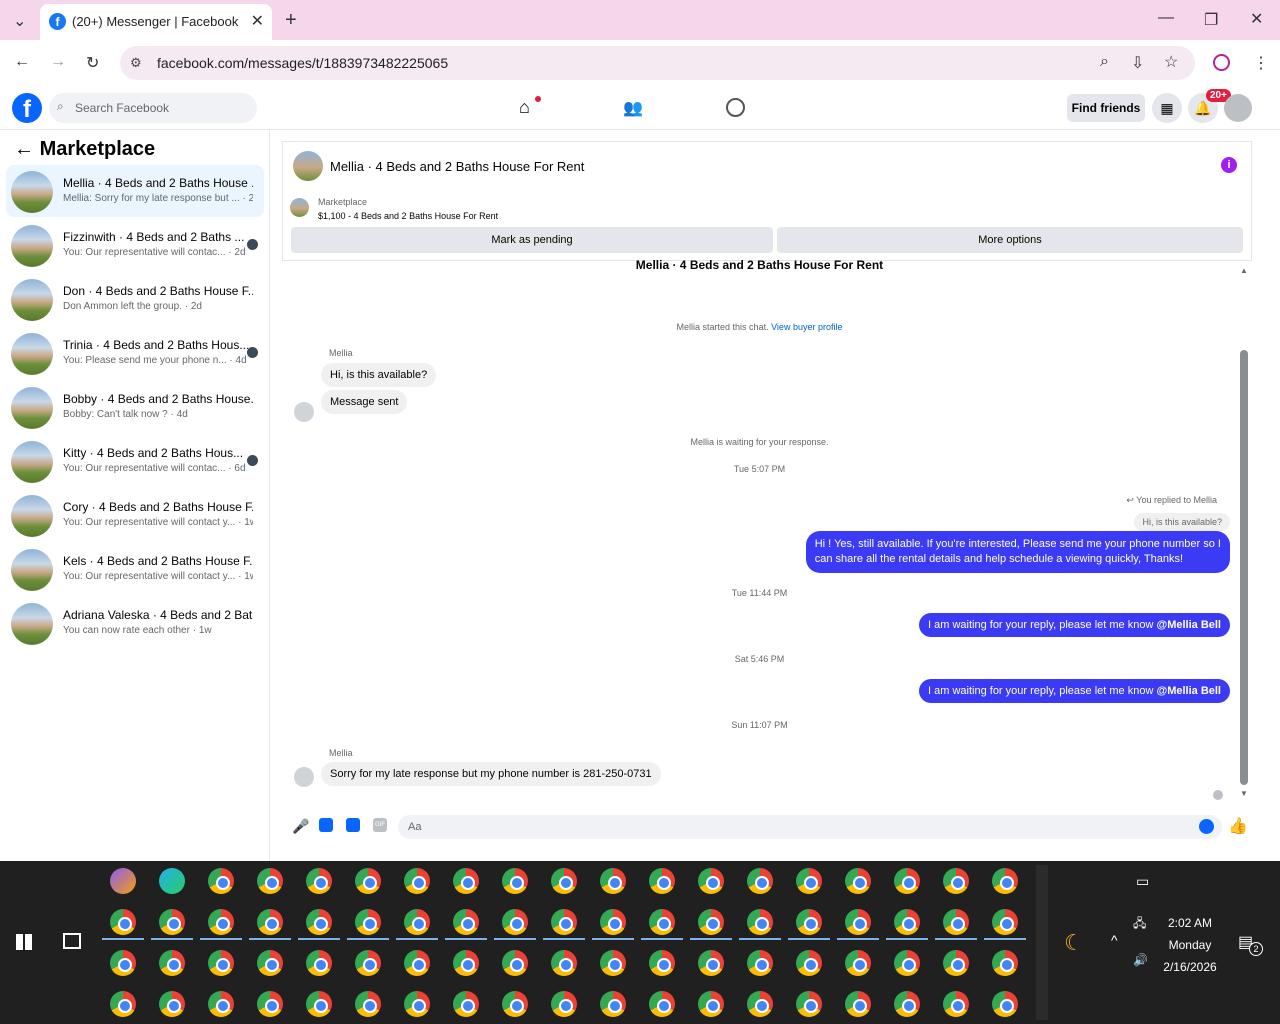 The image size is (1280, 1024). What do you see at coordinates (1238, 108) in the screenshot?
I see `account-avatar` at bounding box center [1238, 108].